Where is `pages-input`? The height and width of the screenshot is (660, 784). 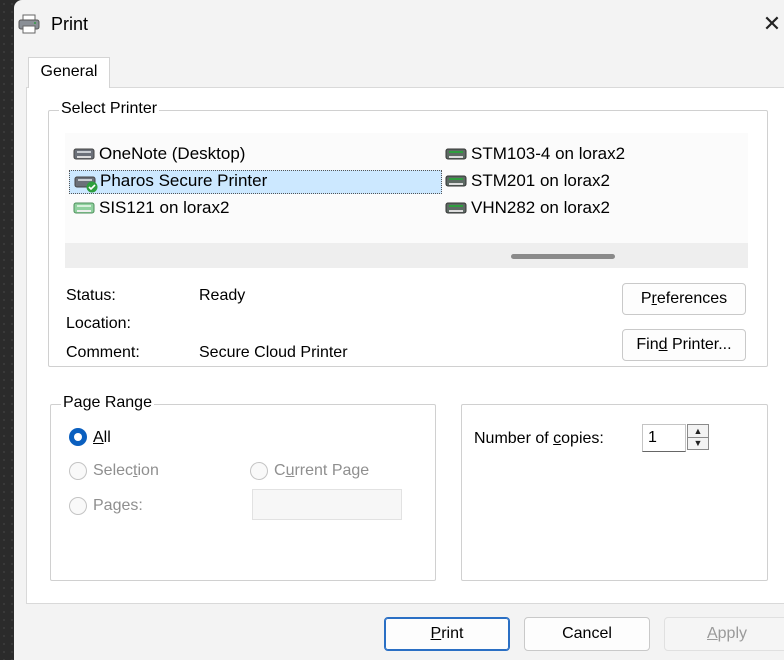
pages-input is located at coordinates (327, 504).